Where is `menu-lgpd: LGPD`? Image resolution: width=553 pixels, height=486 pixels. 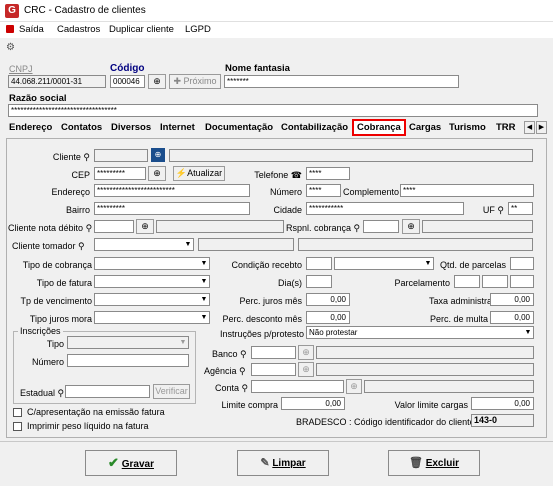
menu-lgpd: LGPD is located at coordinates (198, 29).